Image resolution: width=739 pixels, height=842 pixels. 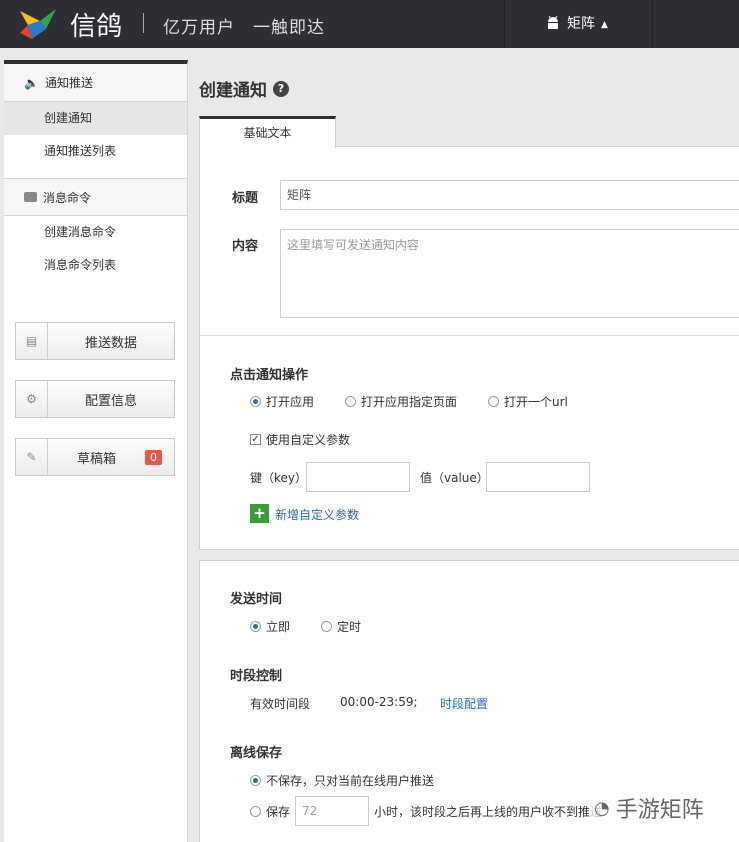 I want to click on speaker-icon: 🔈, so click(x=31, y=82).